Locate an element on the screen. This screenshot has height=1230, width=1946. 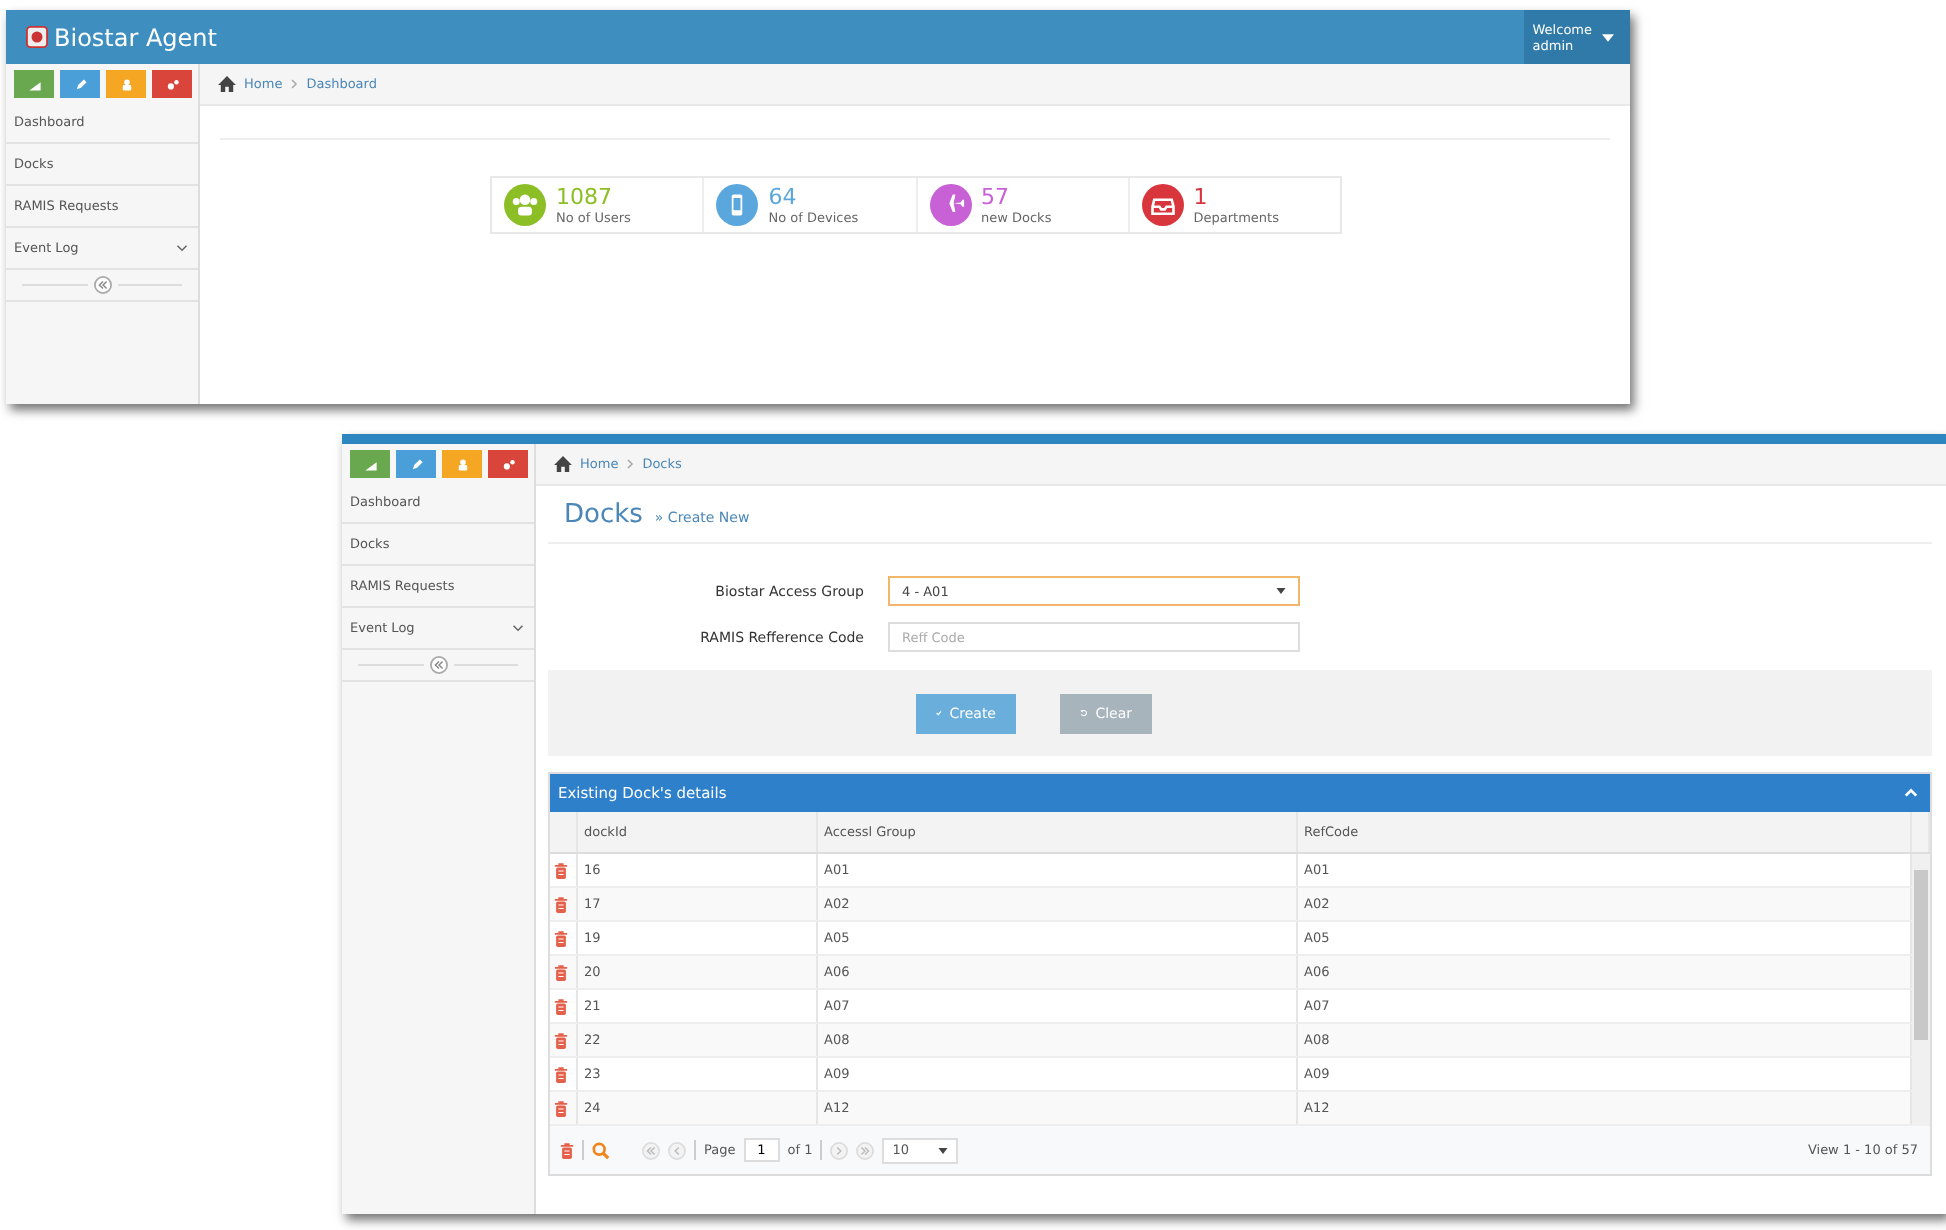
page-title: Docks is located at coordinates (603, 515).